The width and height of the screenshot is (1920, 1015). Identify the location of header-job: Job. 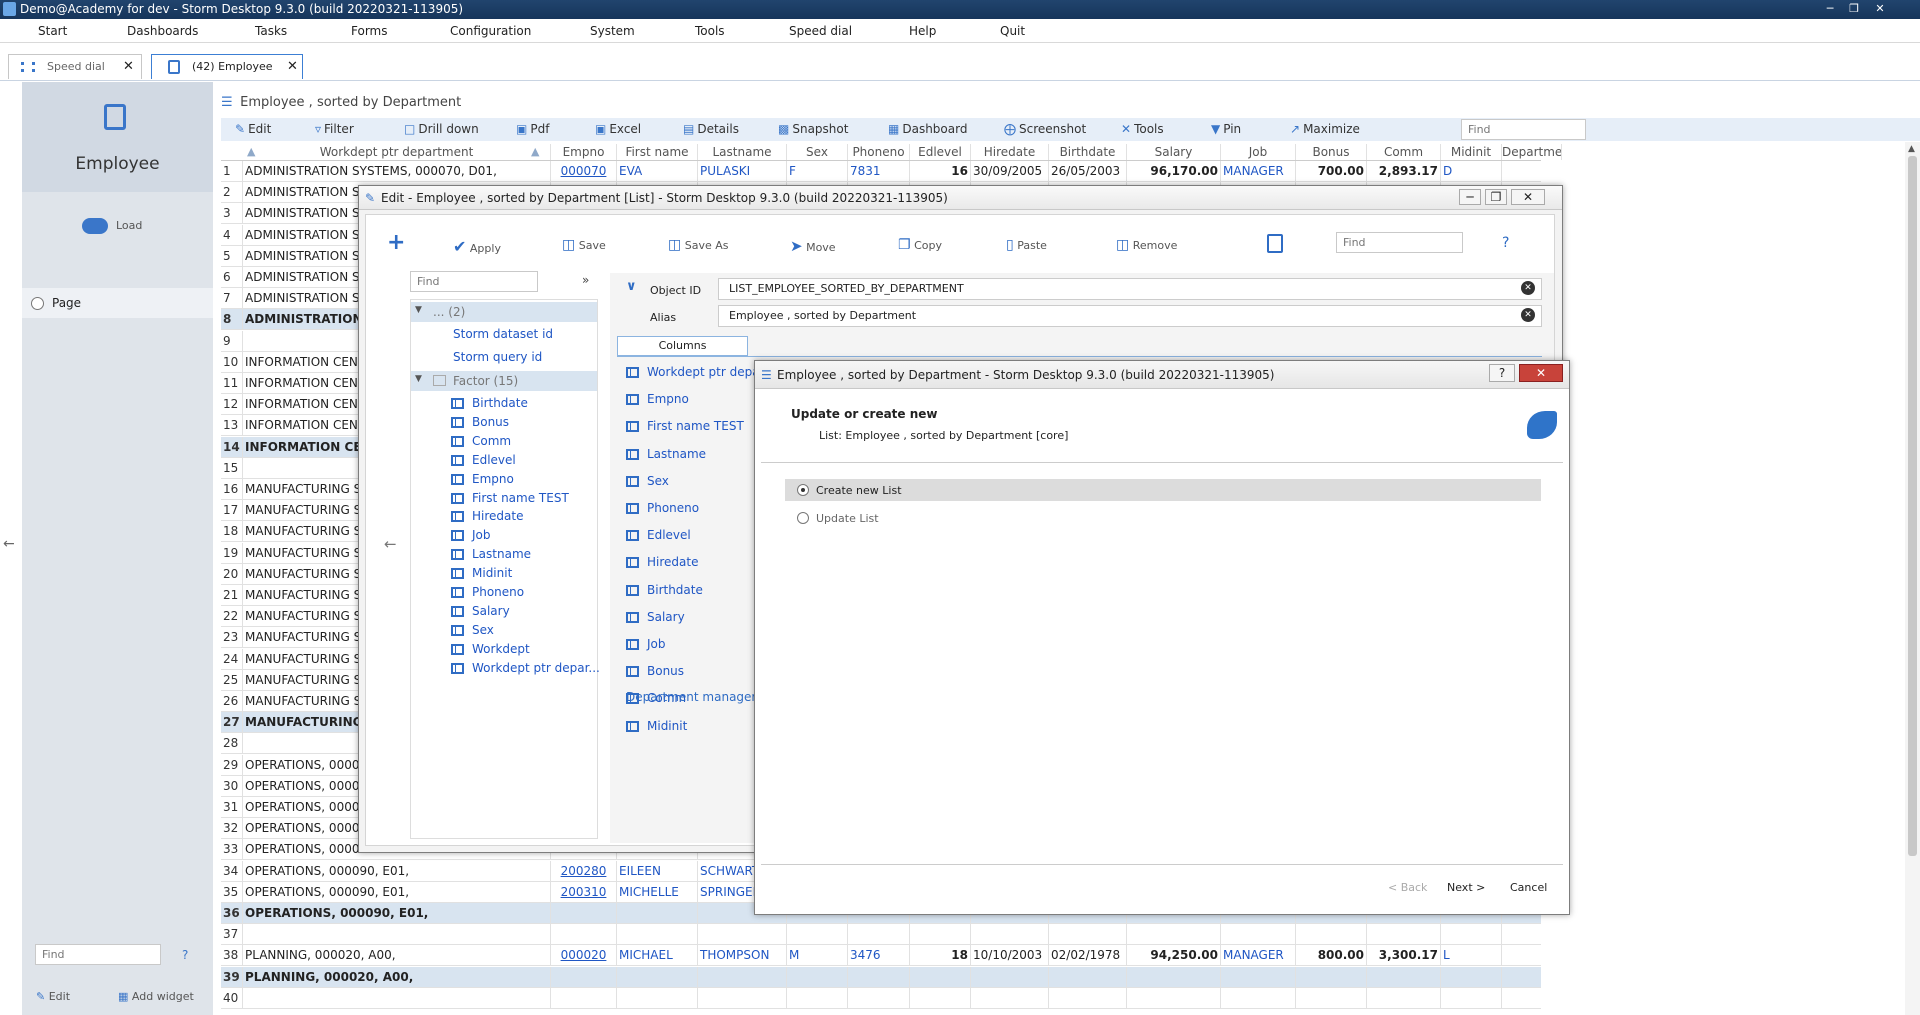
(1258, 152).